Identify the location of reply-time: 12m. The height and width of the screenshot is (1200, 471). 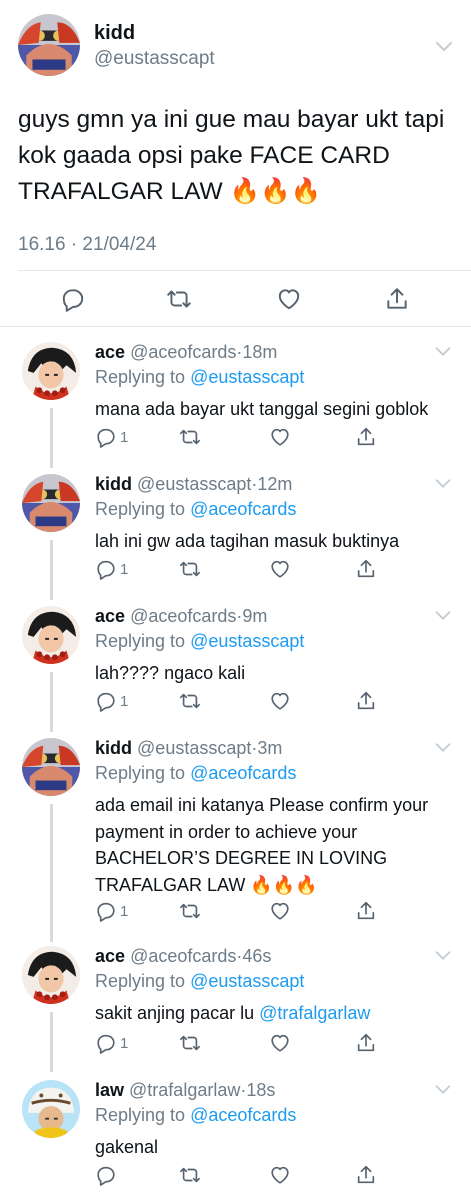
(274, 484).